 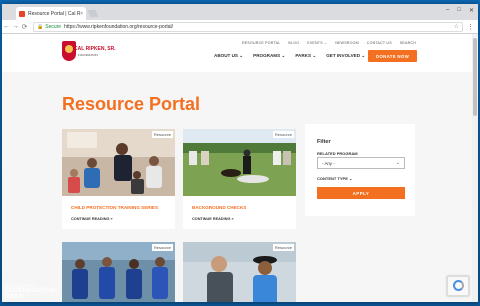 What do you see at coordinates (114, 207) in the screenshot?
I see `card-title: CHILD PROTECTION TRAINING SERIES` at bounding box center [114, 207].